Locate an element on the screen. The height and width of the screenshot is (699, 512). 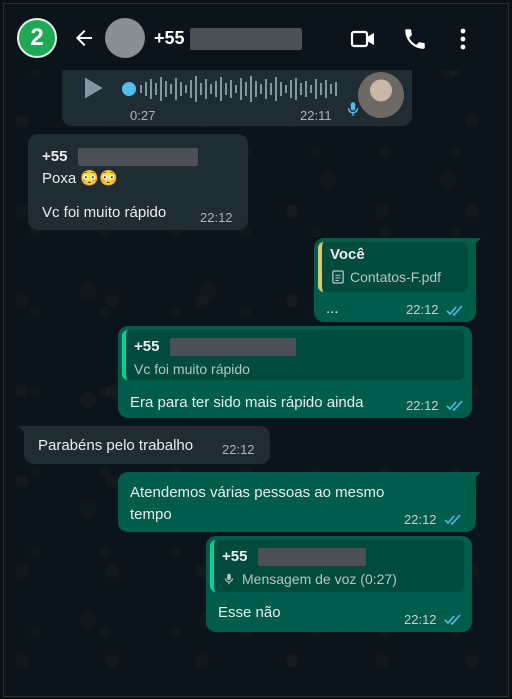
message-text: tempo is located at coordinates (151, 514).